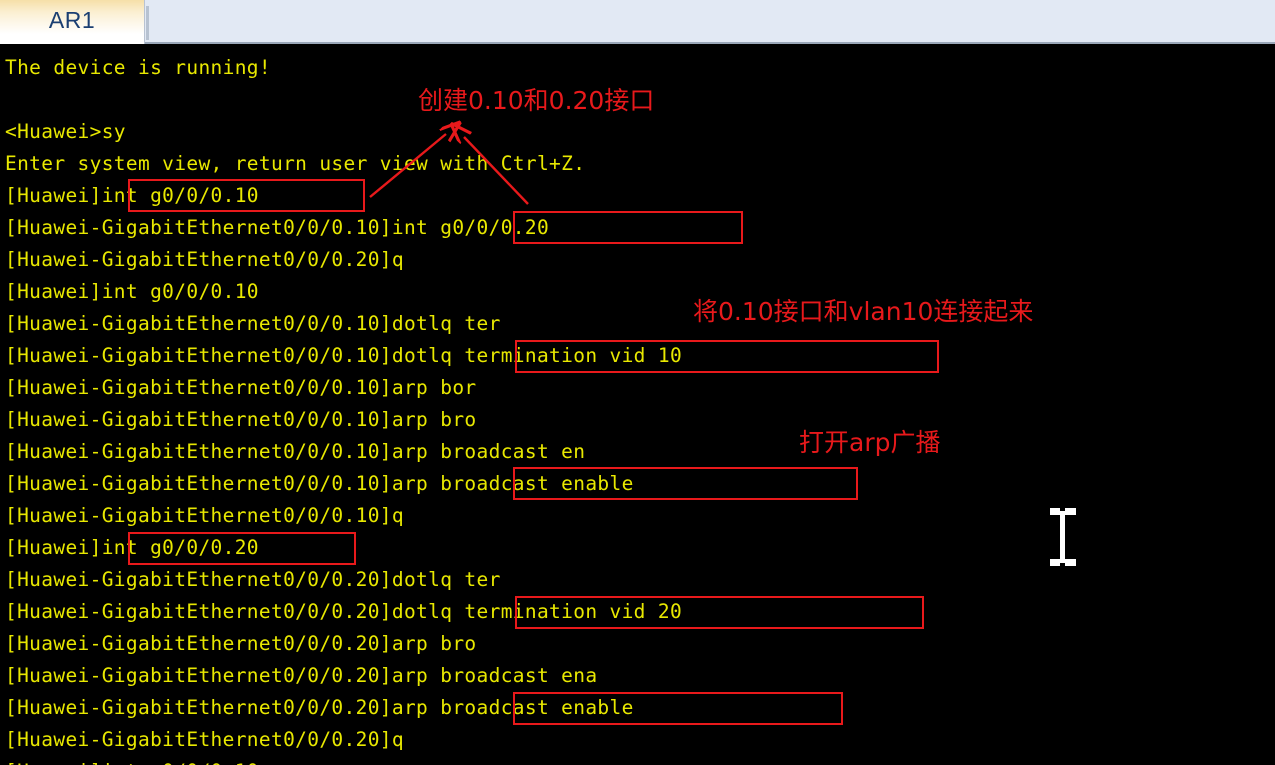  I want to click on terminal-line: <Huawei>sy, so click(65, 131).